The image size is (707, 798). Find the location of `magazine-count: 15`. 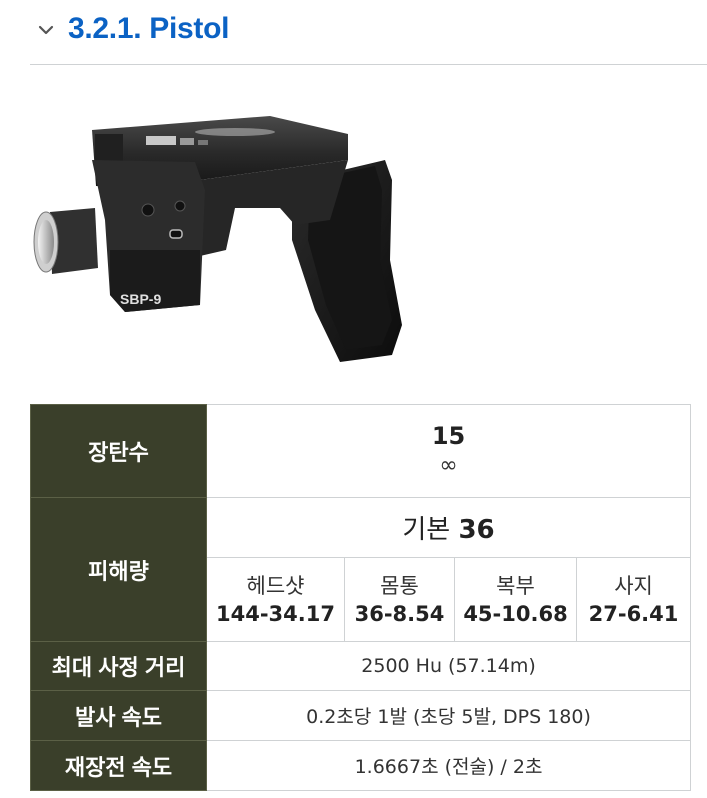

magazine-count: 15 is located at coordinates (448, 436).